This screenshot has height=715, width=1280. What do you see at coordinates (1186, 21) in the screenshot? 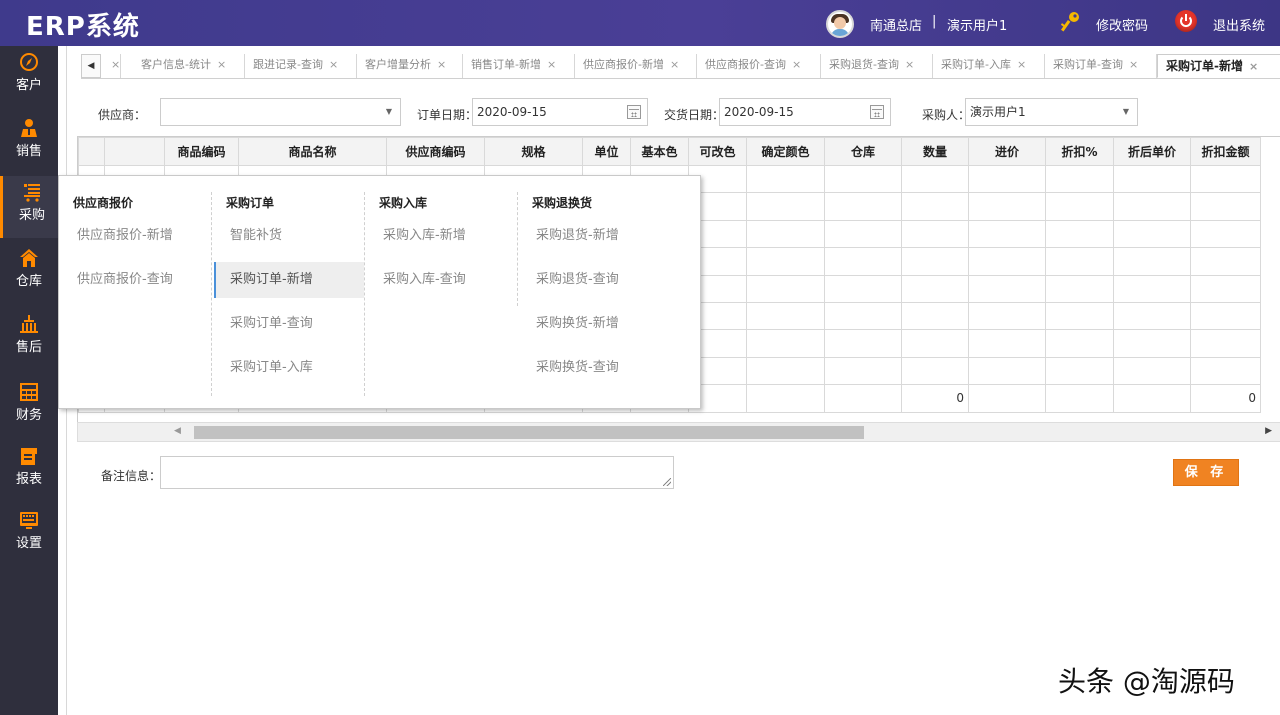
I see `power-icon` at bounding box center [1186, 21].